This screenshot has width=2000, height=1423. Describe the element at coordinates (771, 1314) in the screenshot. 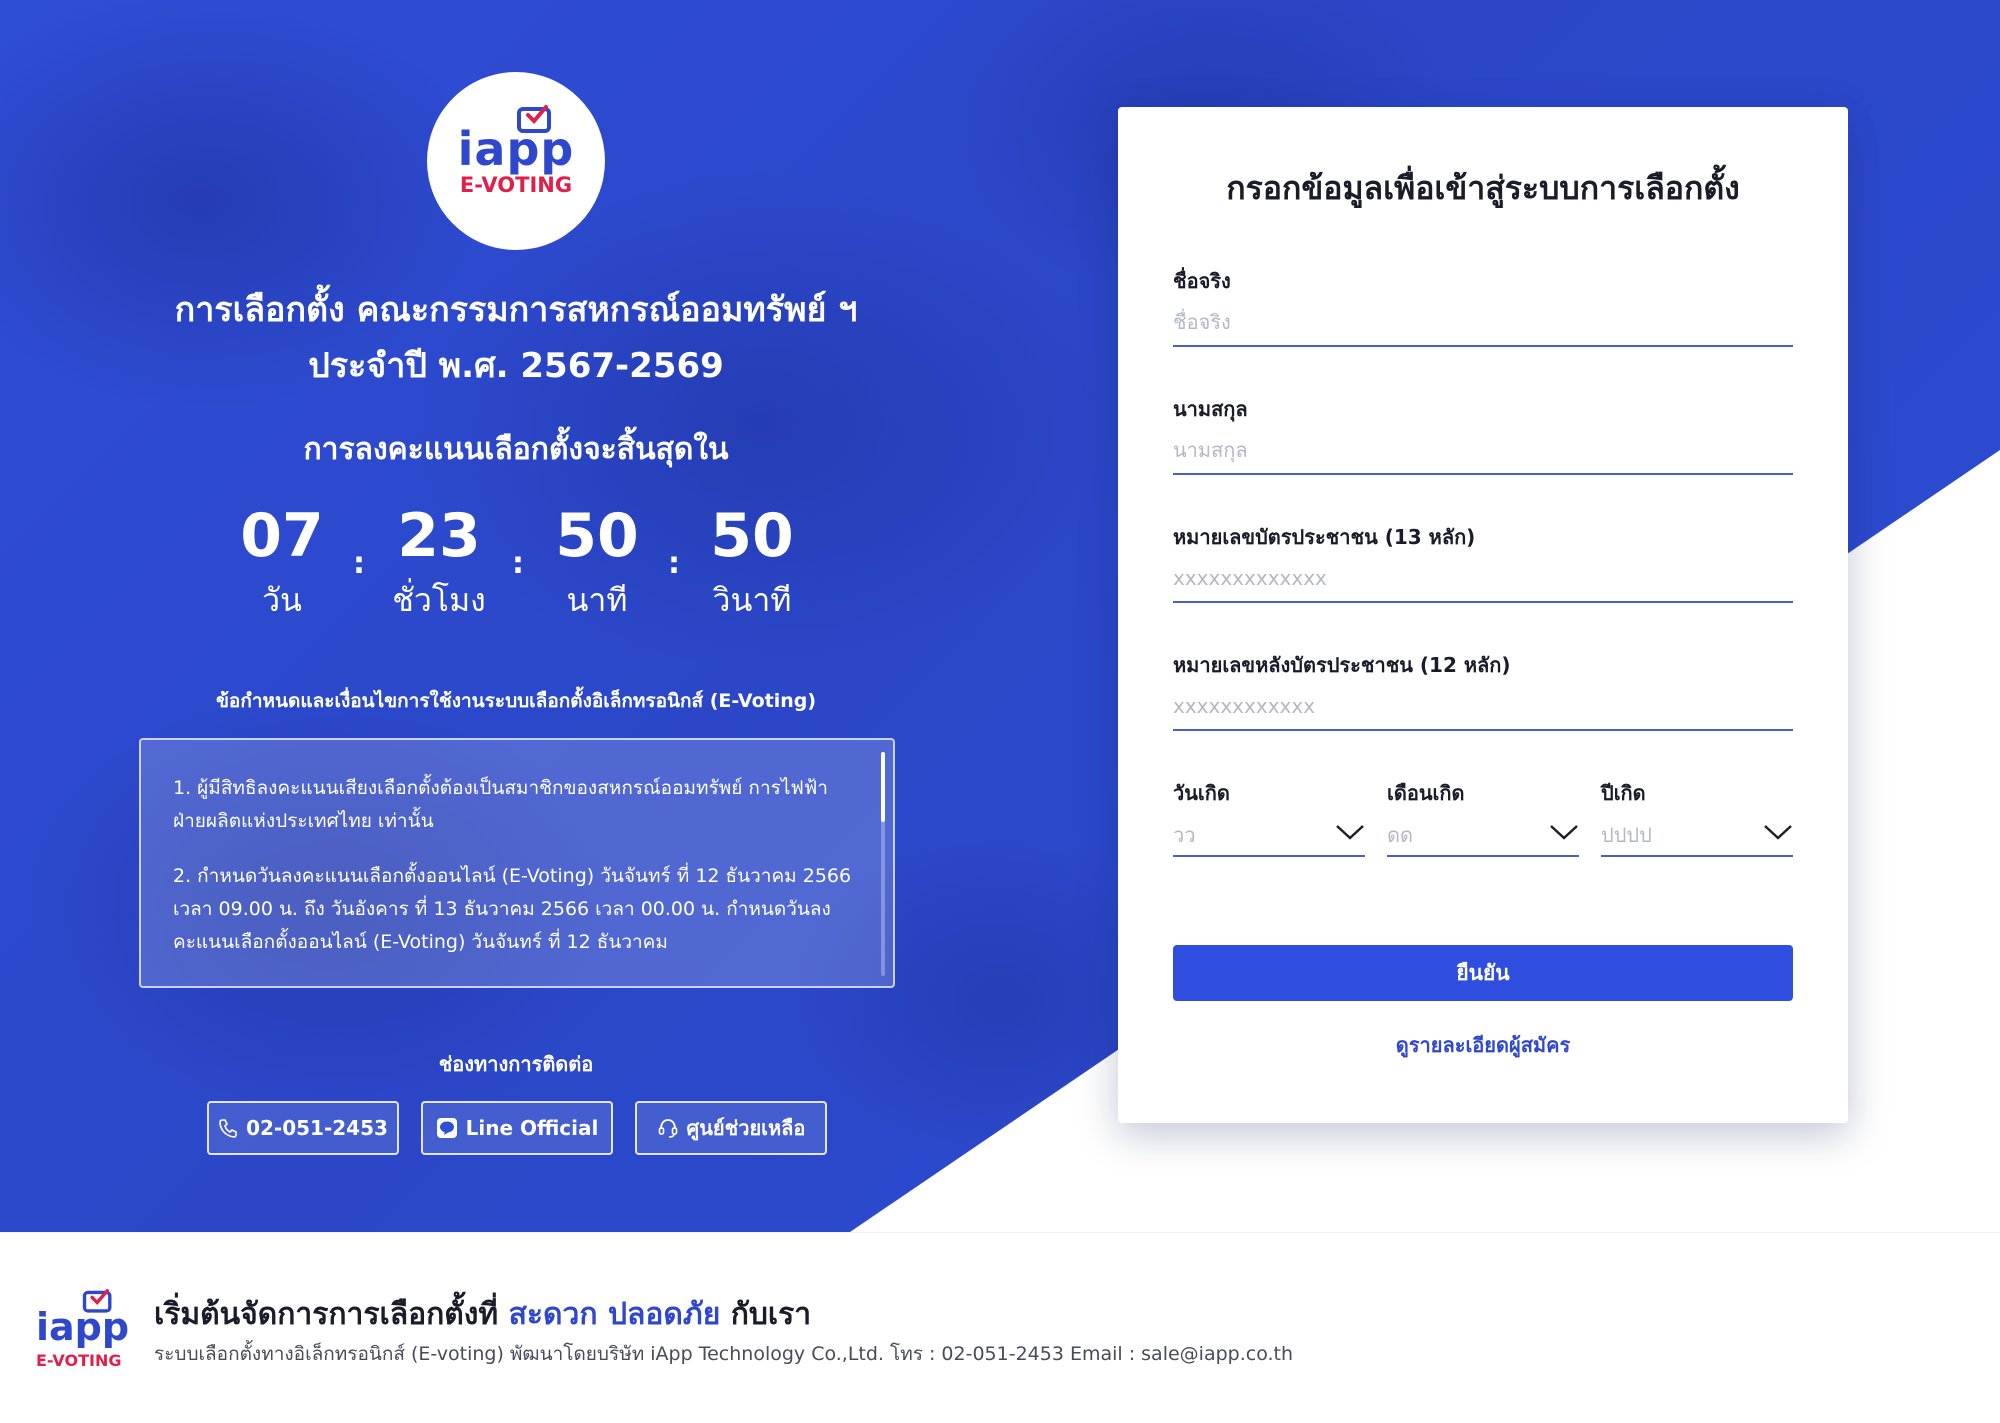

I see `footer-headline-post: กับเรา` at that location.